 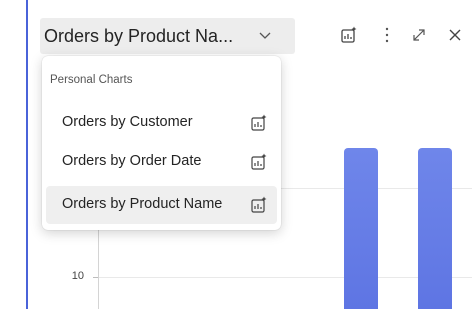 What do you see at coordinates (142, 204) in the screenshot?
I see `menu-item-label: Orders by Product Name` at bounding box center [142, 204].